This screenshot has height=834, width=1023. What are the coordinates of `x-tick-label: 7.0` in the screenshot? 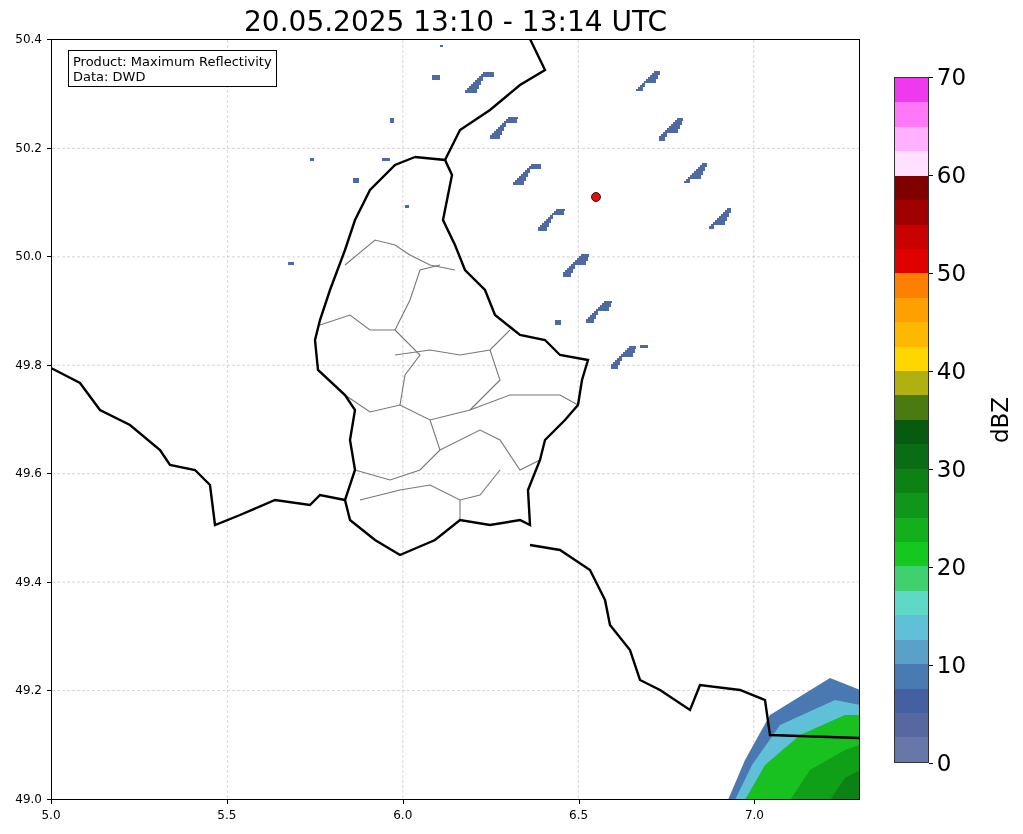 It's located at (754, 815).